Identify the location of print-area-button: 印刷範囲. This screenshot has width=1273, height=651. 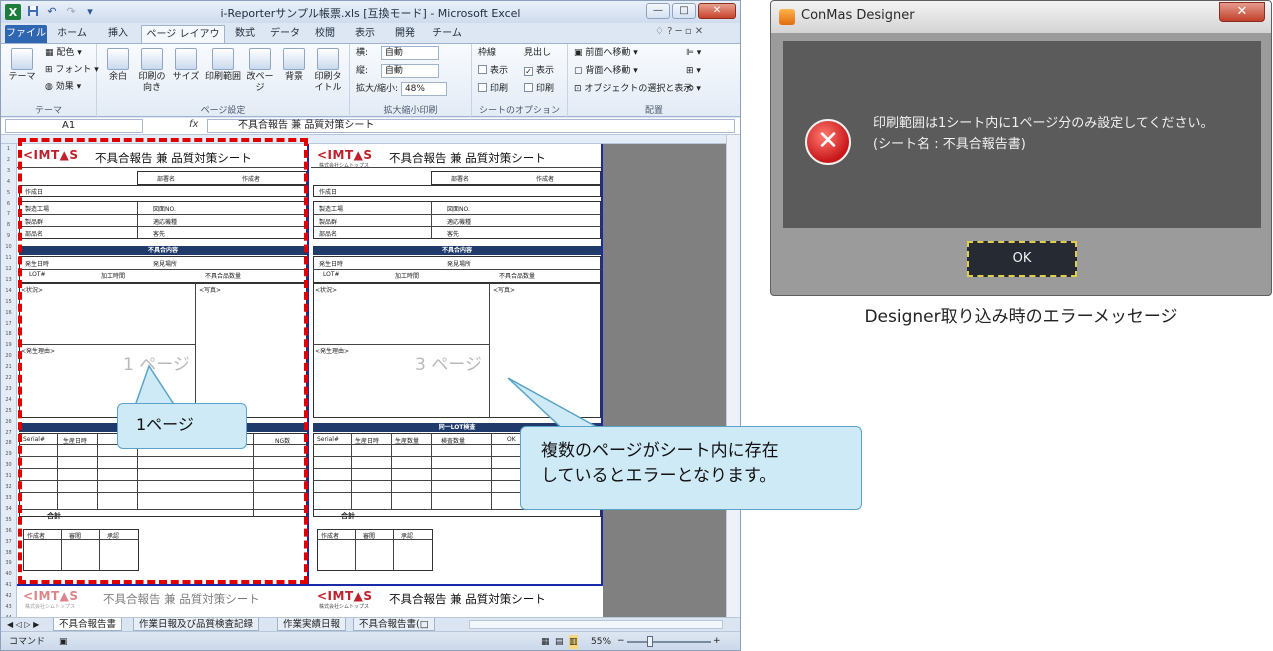
(223, 65).